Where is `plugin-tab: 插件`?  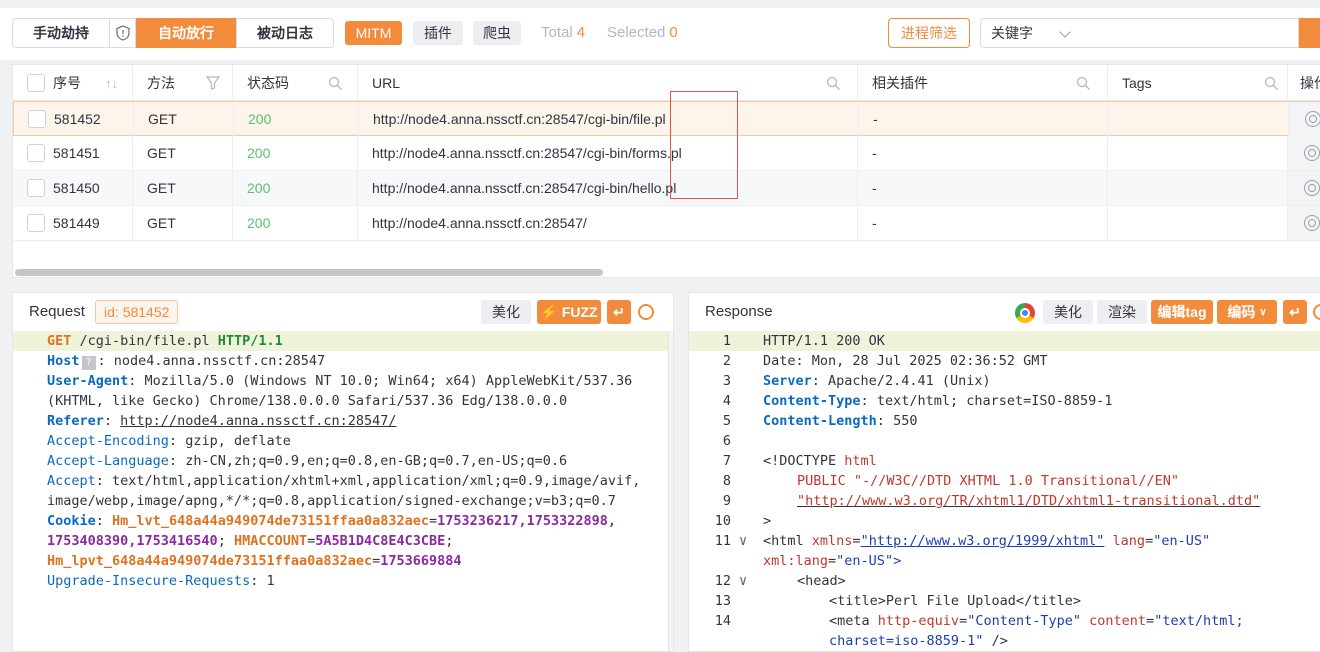 plugin-tab: 插件 is located at coordinates (438, 33).